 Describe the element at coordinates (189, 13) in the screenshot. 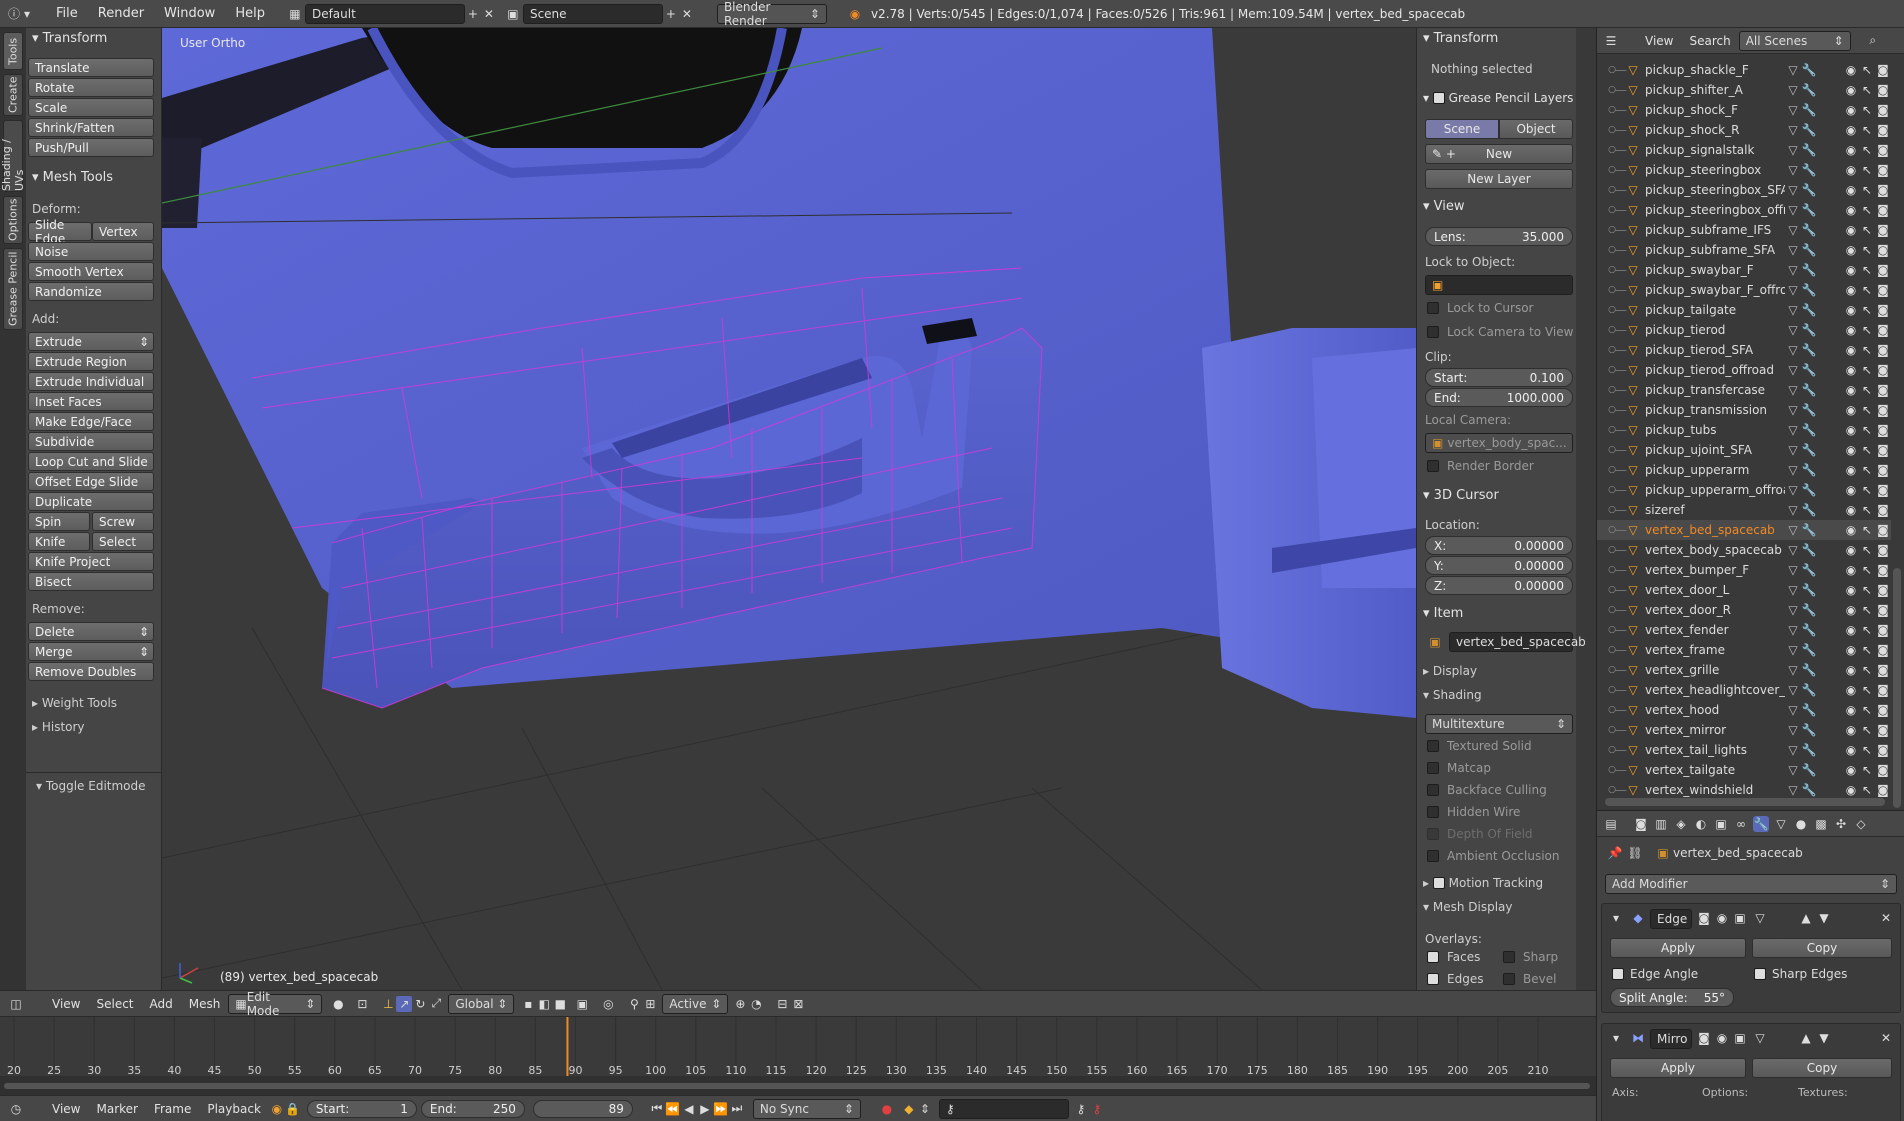

I see `menu-window: Window` at that location.